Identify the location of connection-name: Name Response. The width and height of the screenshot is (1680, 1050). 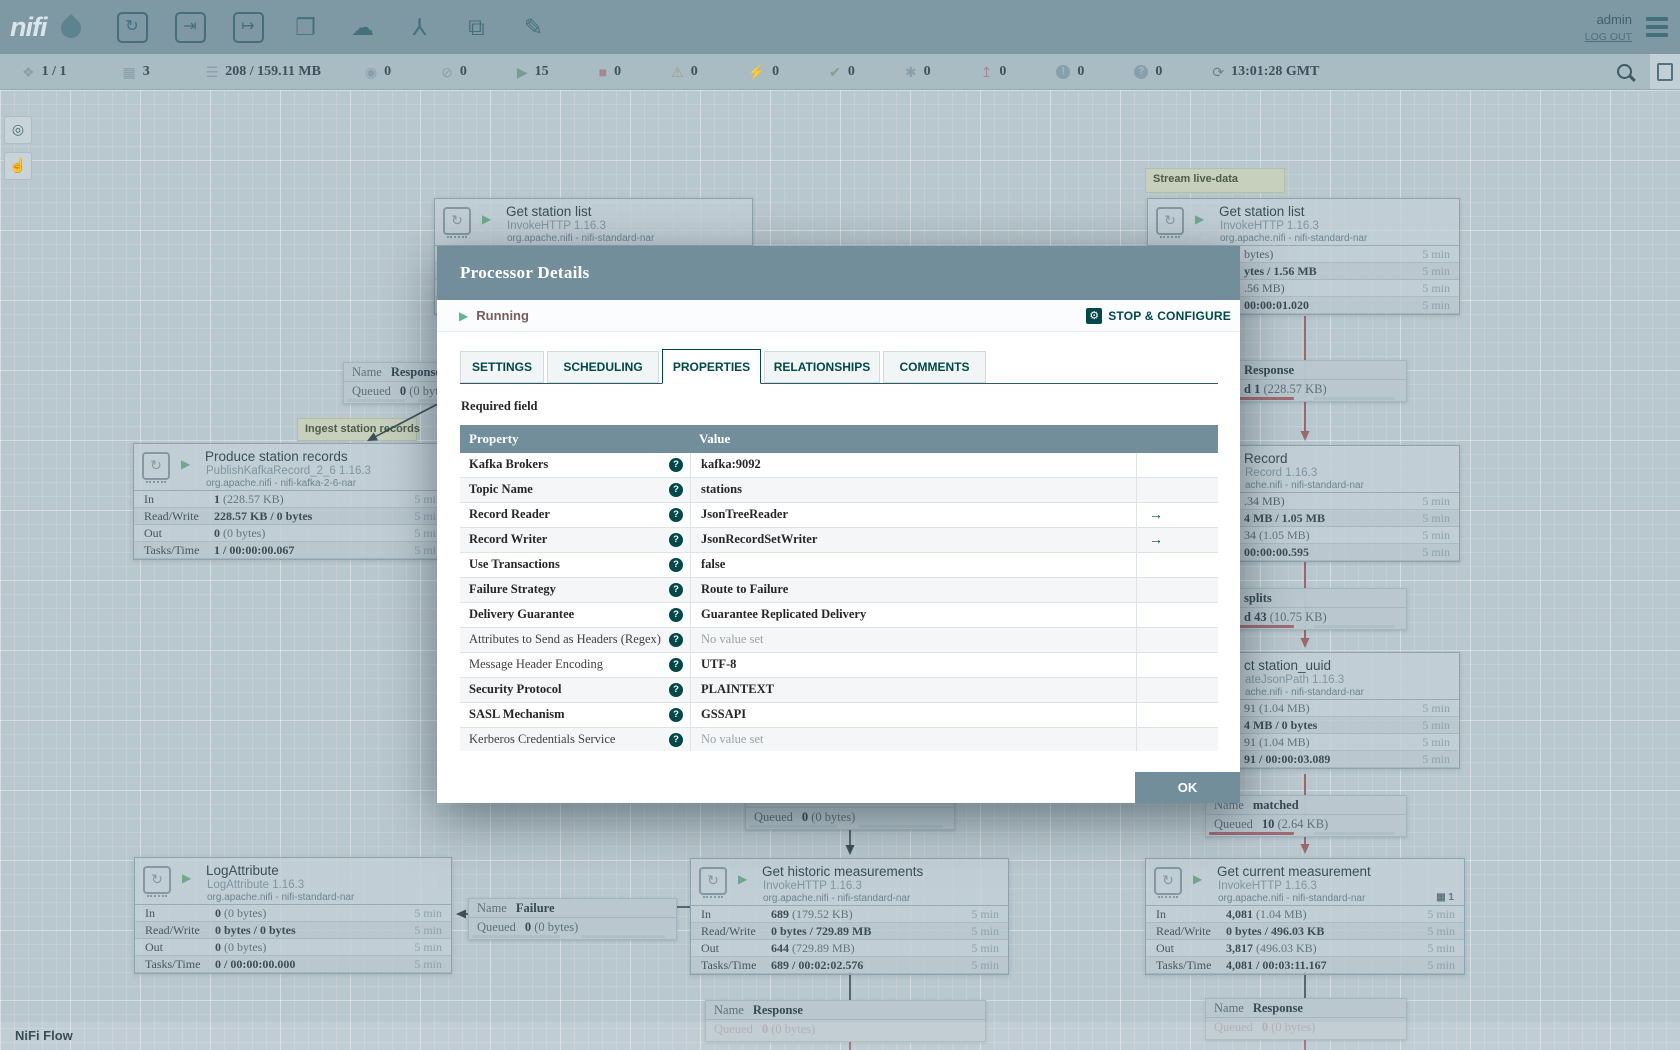
(1258, 1008).